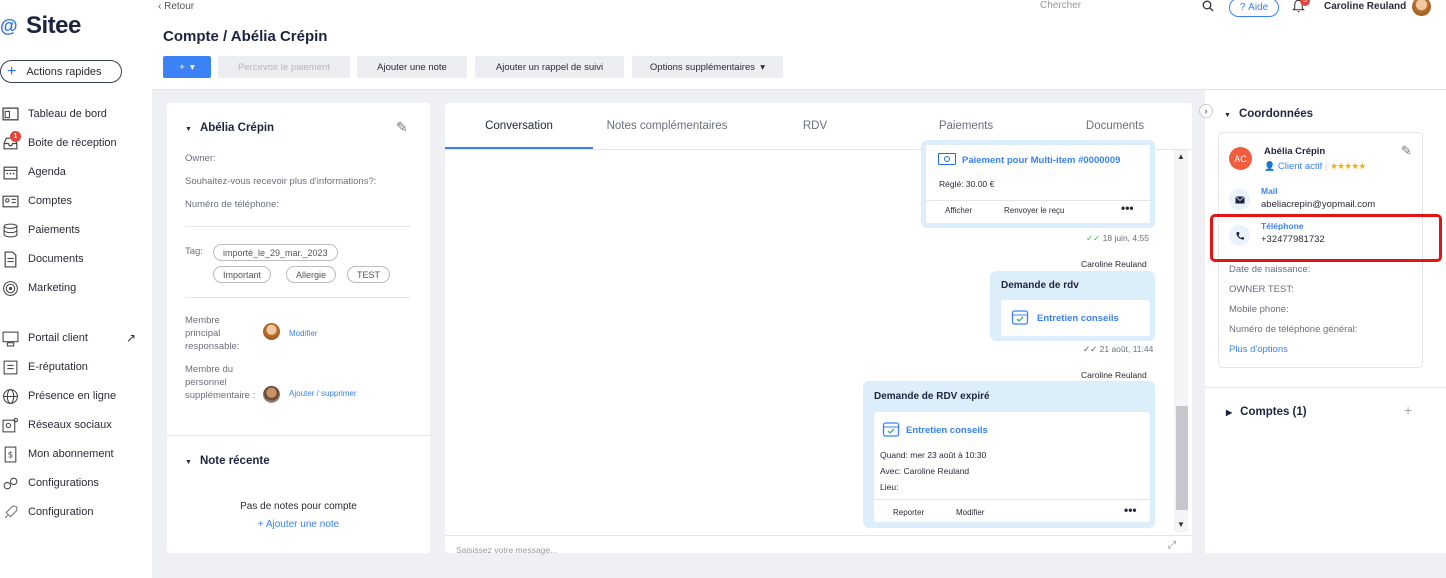 This screenshot has width=1446, height=578. I want to click on tab-notes: Notes complémentaires, so click(667, 126).